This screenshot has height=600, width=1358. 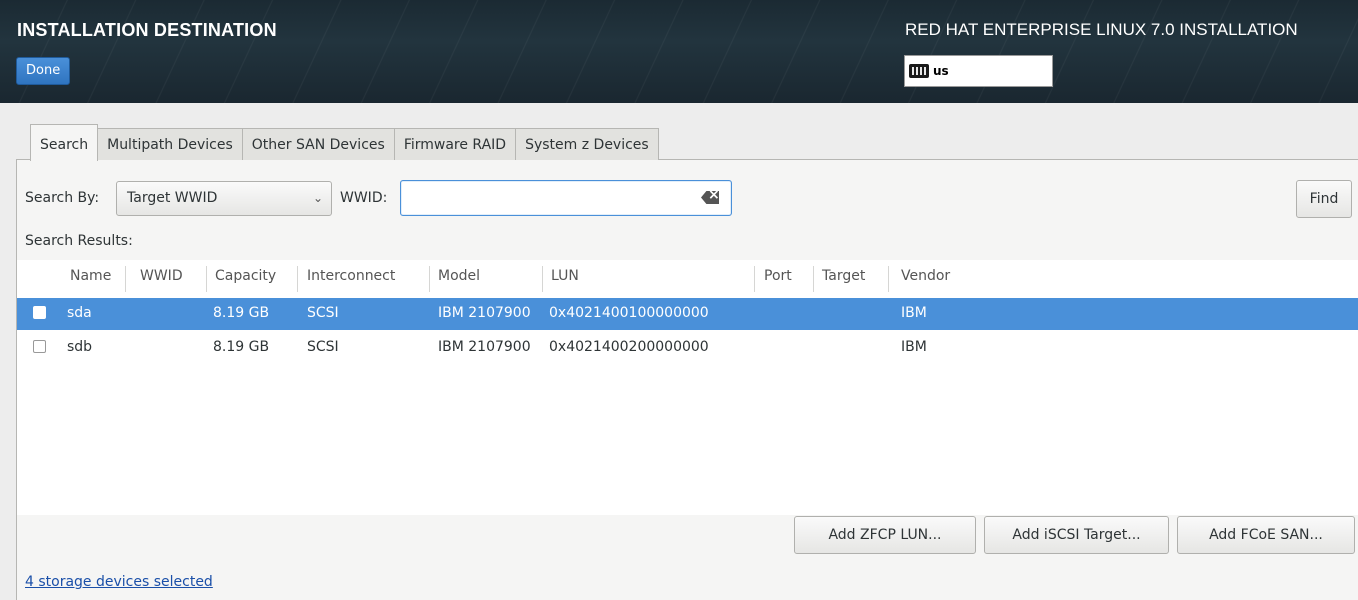 I want to click on column-header-lun: LUN, so click(x=565, y=276).